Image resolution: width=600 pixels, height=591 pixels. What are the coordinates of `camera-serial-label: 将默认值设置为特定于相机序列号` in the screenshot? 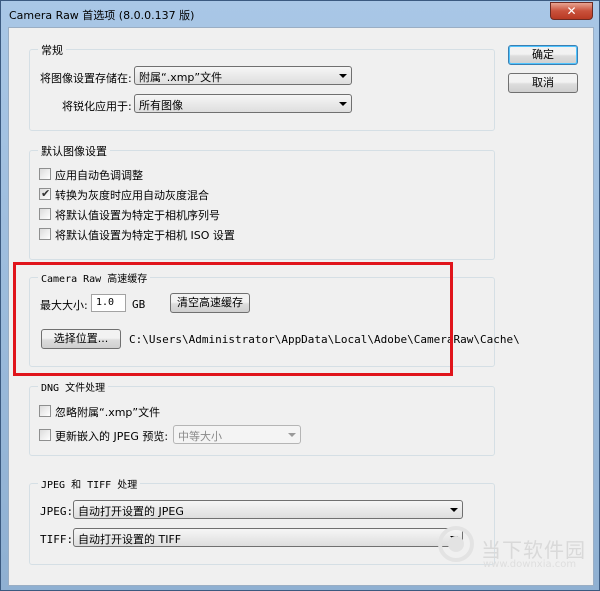 It's located at (137, 215).